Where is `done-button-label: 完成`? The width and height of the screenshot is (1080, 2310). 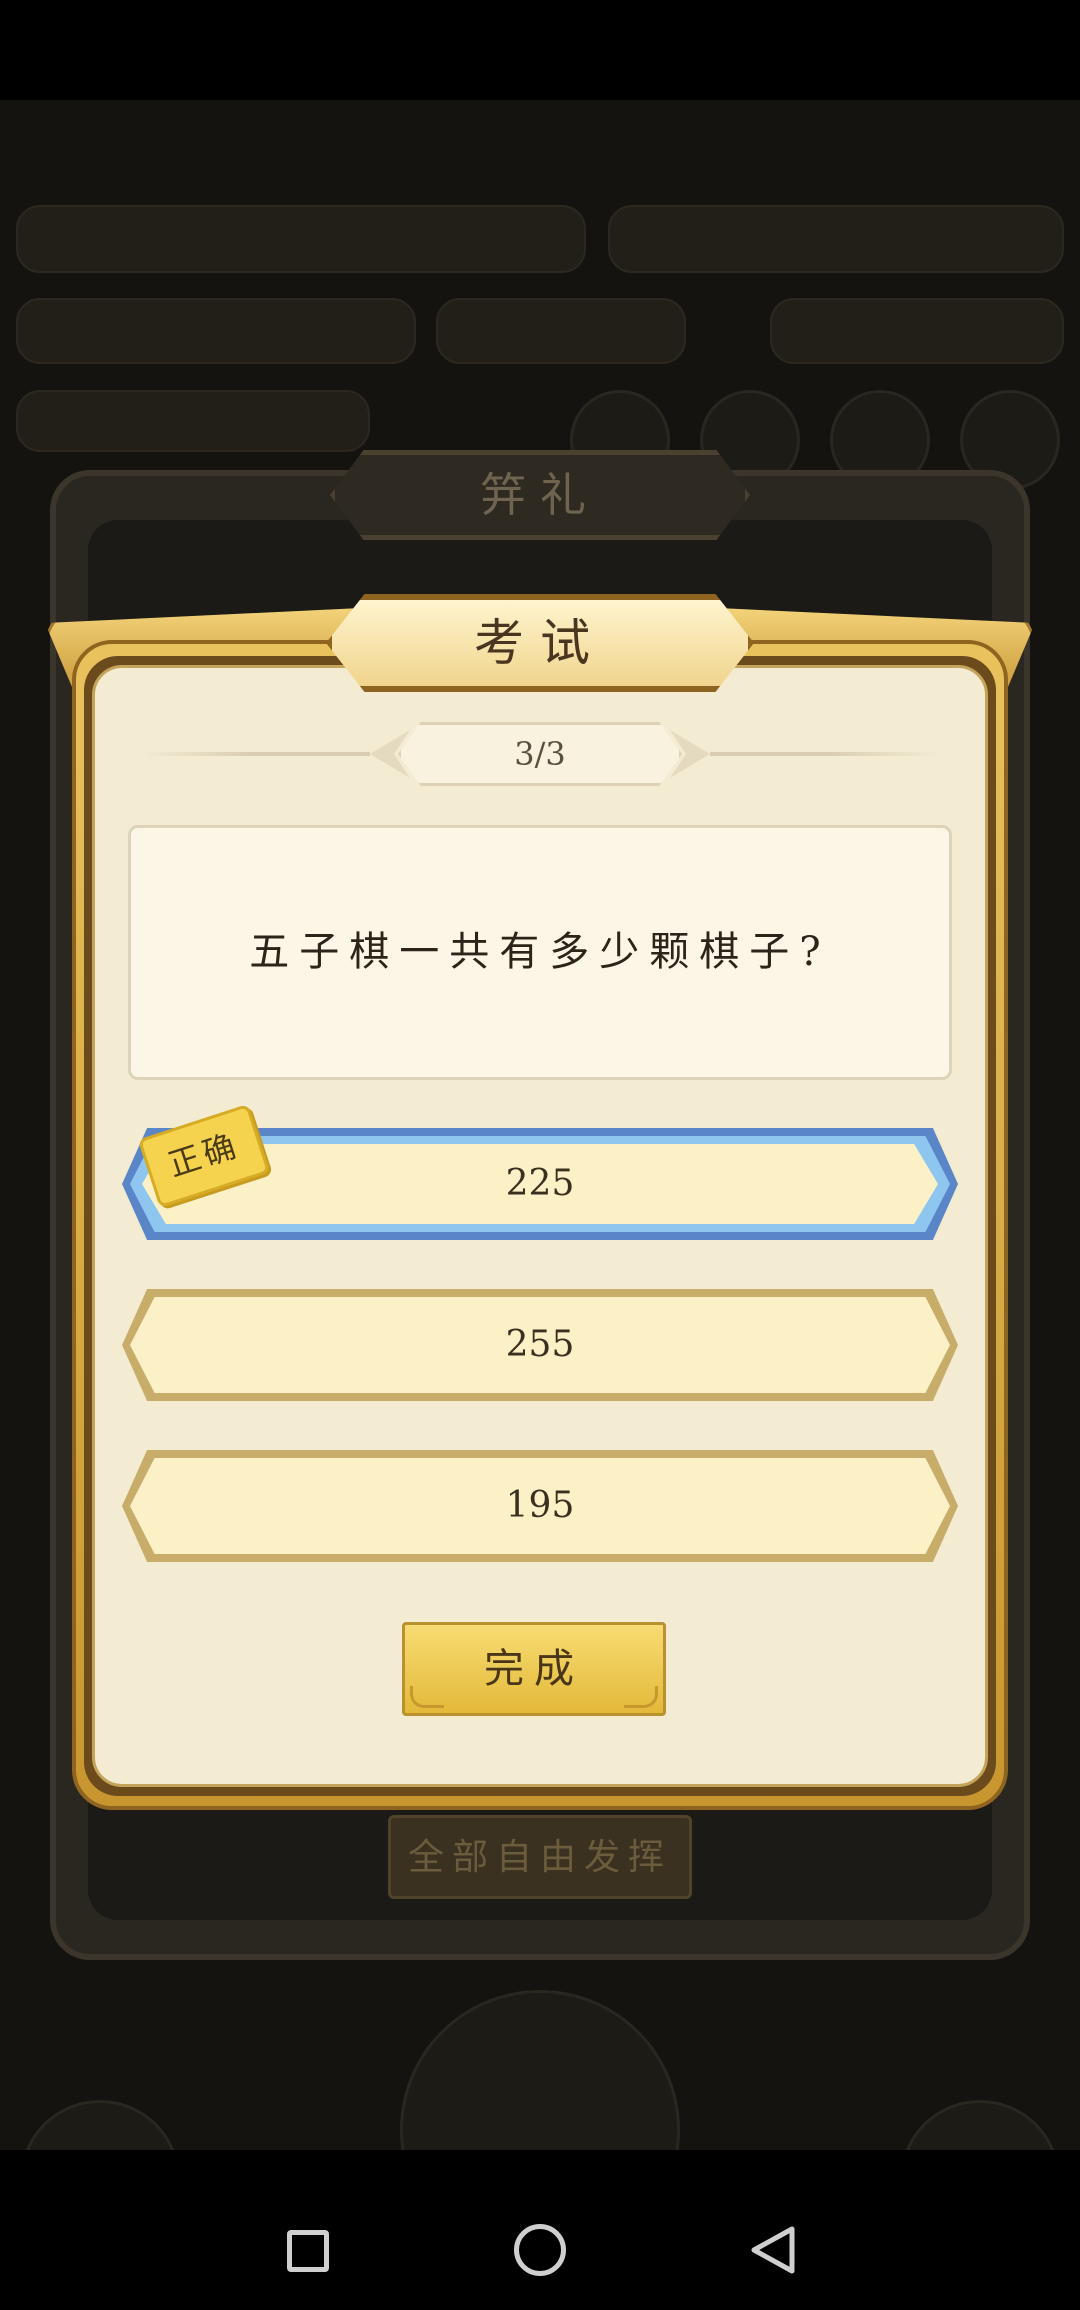 done-button-label: 完成 is located at coordinates (534, 1669).